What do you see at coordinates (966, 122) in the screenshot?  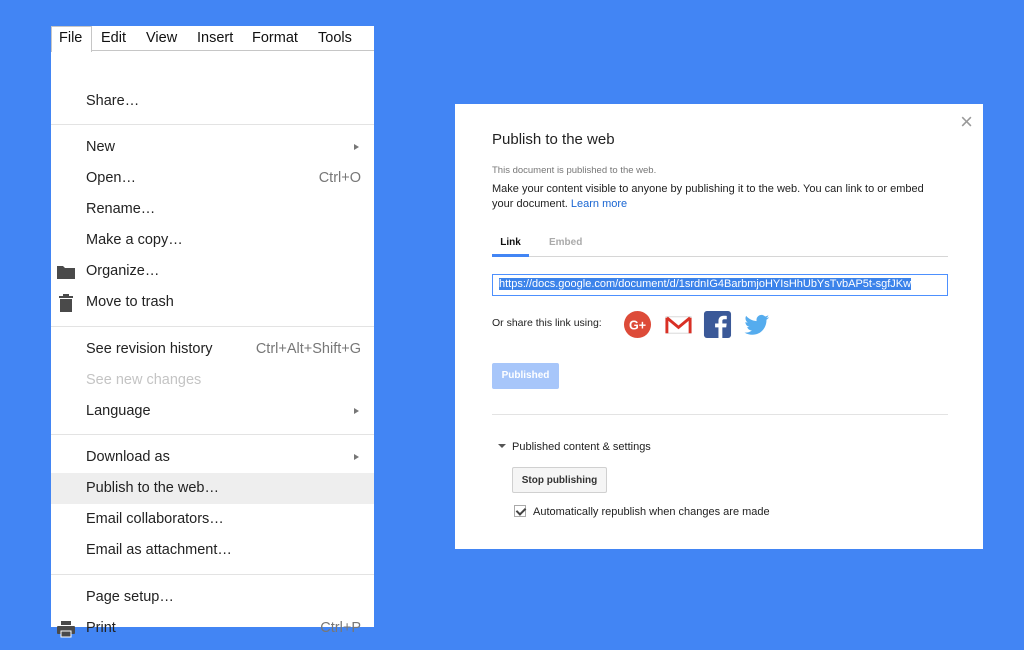 I see `close-icon: ×` at bounding box center [966, 122].